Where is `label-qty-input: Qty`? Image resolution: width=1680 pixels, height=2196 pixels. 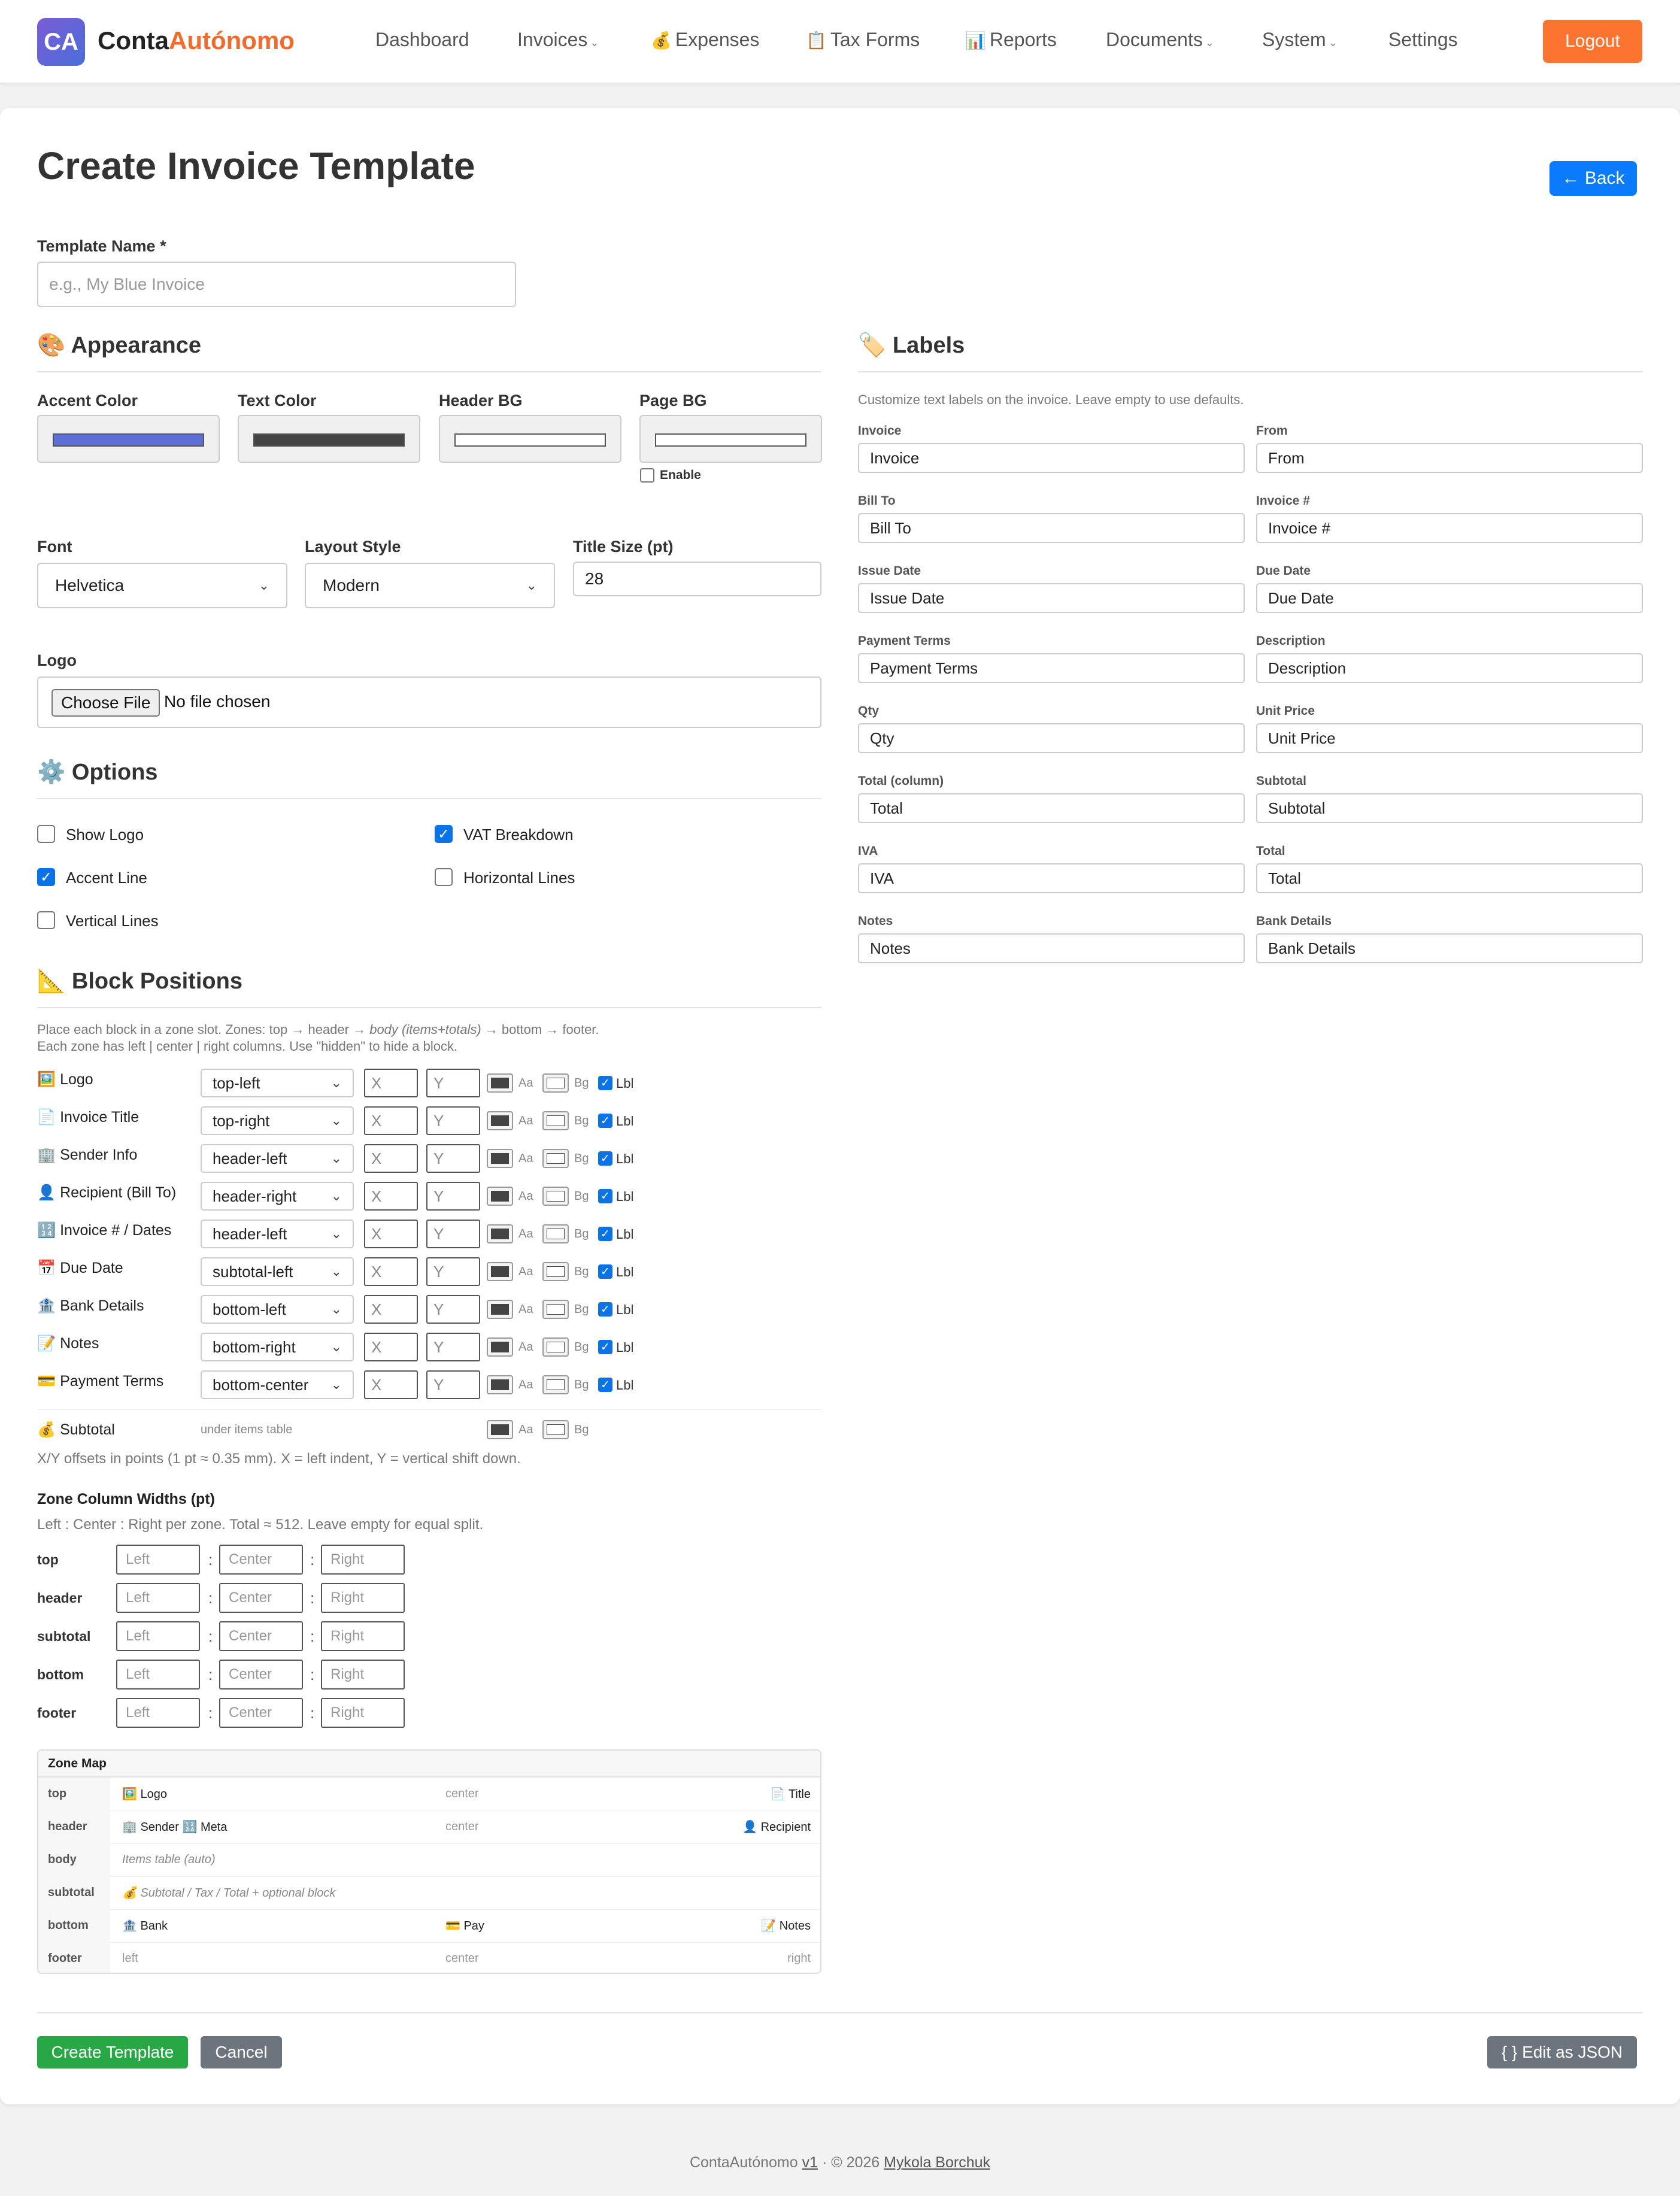 label-qty-input: Qty is located at coordinates (1051, 738).